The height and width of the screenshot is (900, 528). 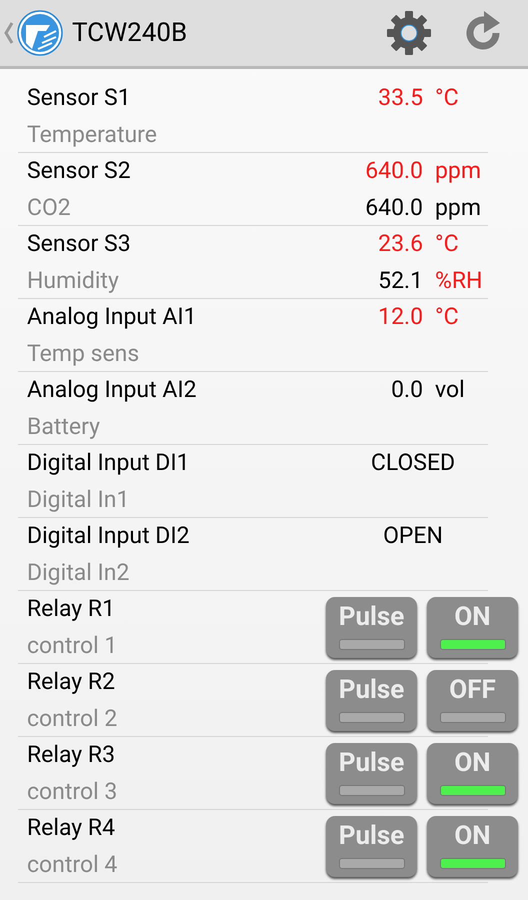 What do you see at coordinates (71, 828) in the screenshot?
I see `item-name: Relay R4` at bounding box center [71, 828].